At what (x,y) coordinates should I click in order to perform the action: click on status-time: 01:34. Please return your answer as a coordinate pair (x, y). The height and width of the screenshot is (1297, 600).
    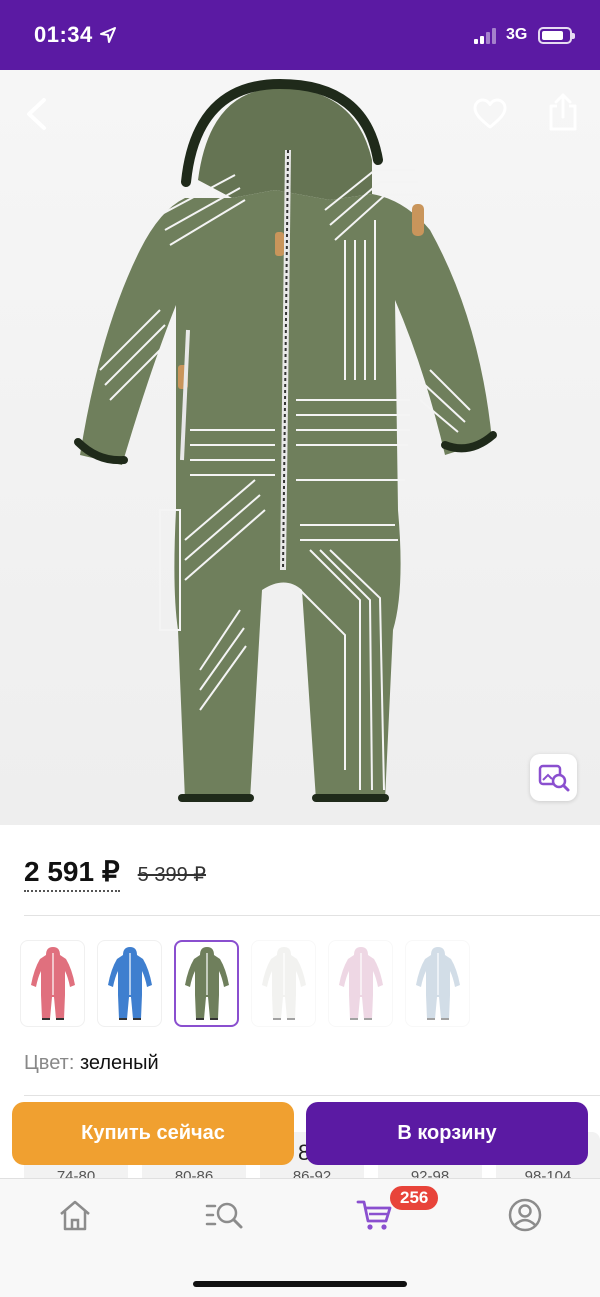
    Looking at the image, I should click on (63, 34).